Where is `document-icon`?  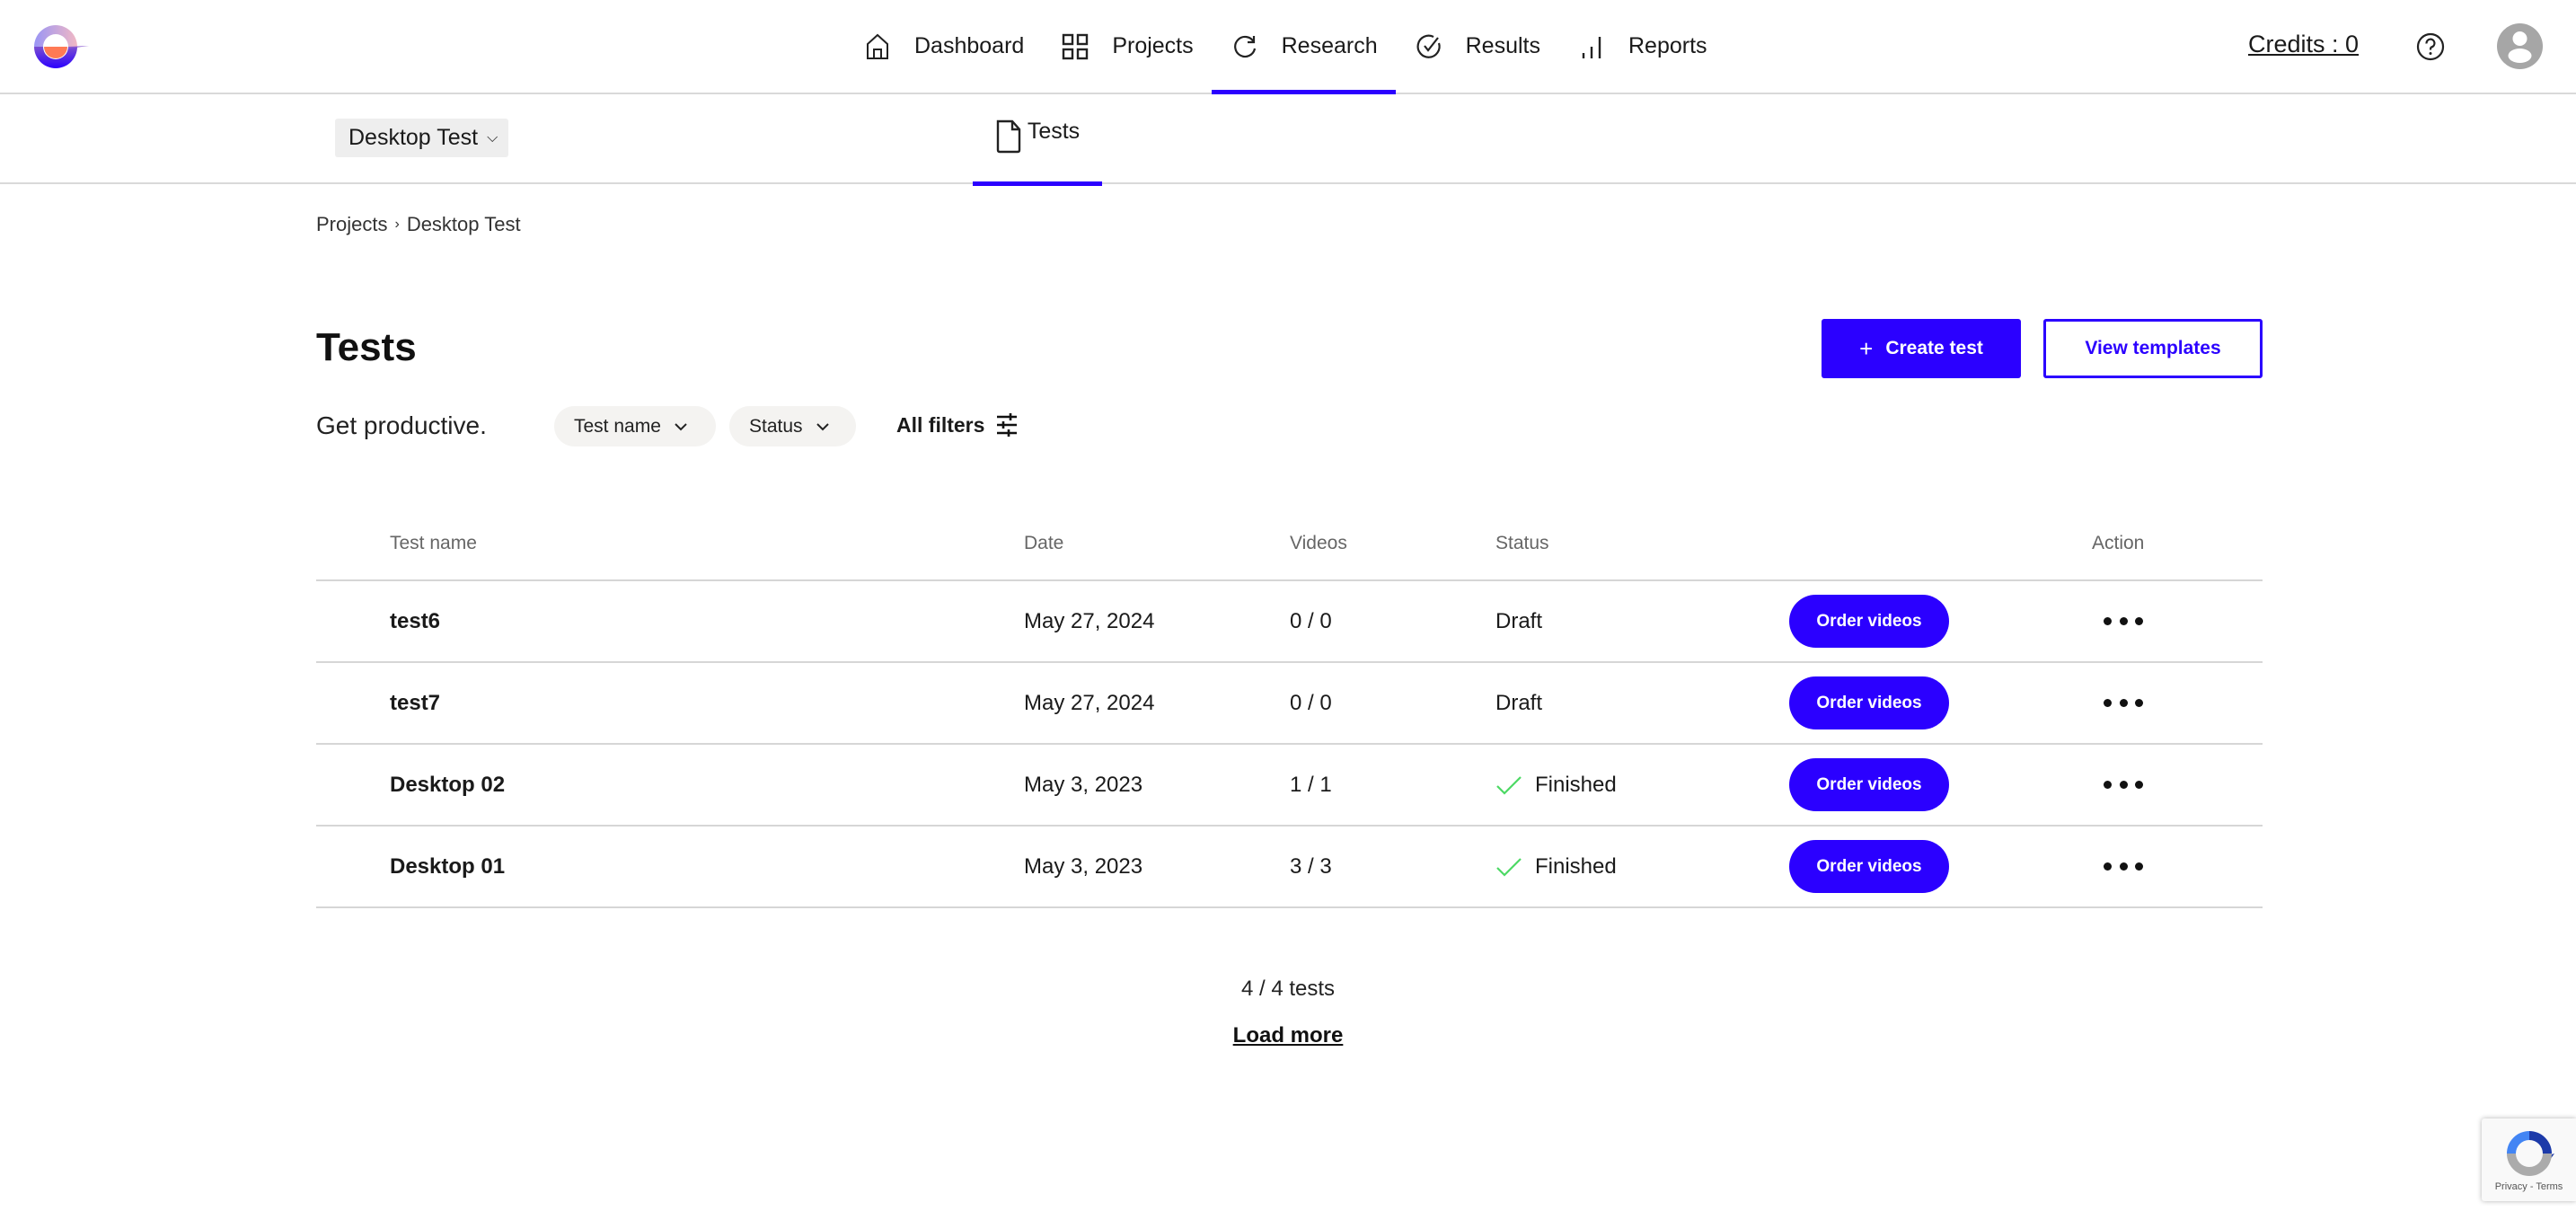
document-icon is located at coordinates (1008, 136).